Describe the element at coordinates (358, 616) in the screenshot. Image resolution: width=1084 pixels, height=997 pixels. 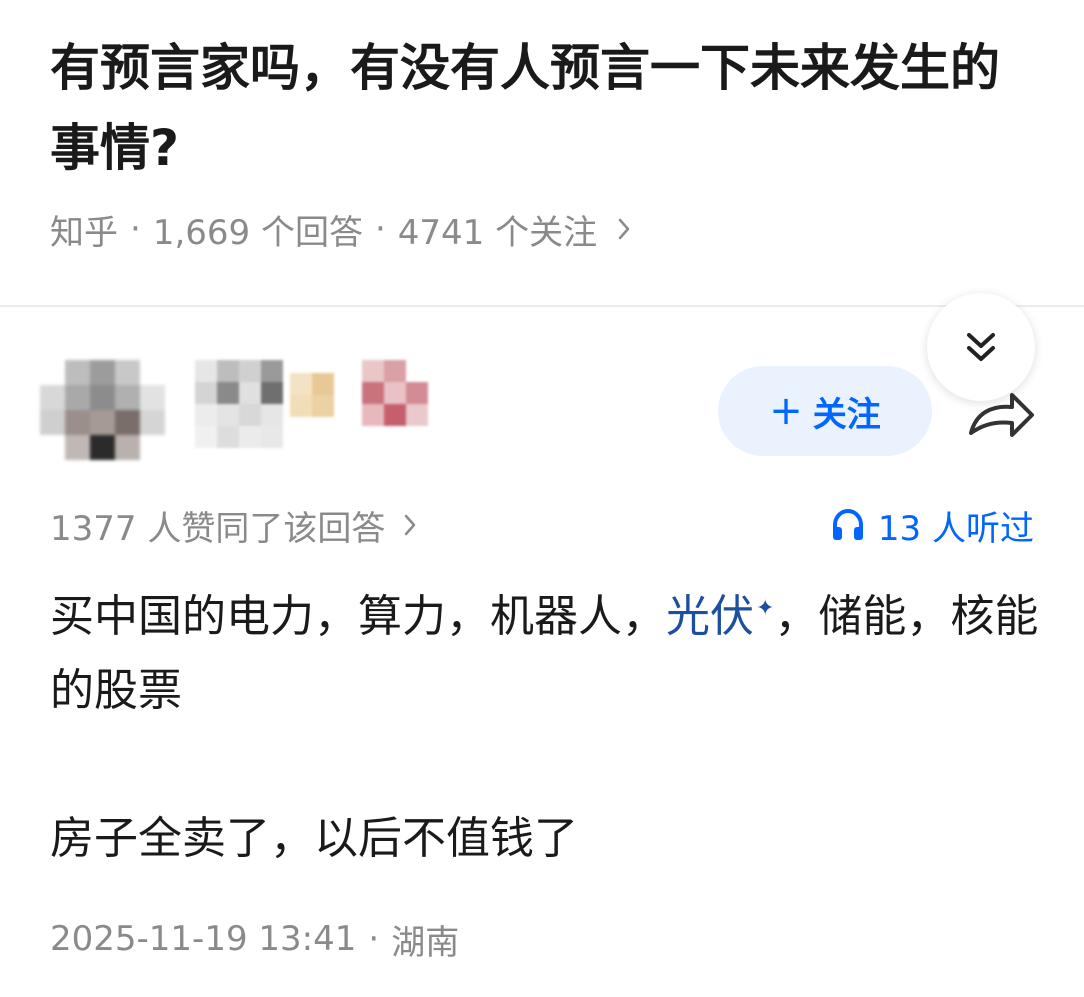
I see `answer-text: 买中国的电力，算力，机器人，` at that location.